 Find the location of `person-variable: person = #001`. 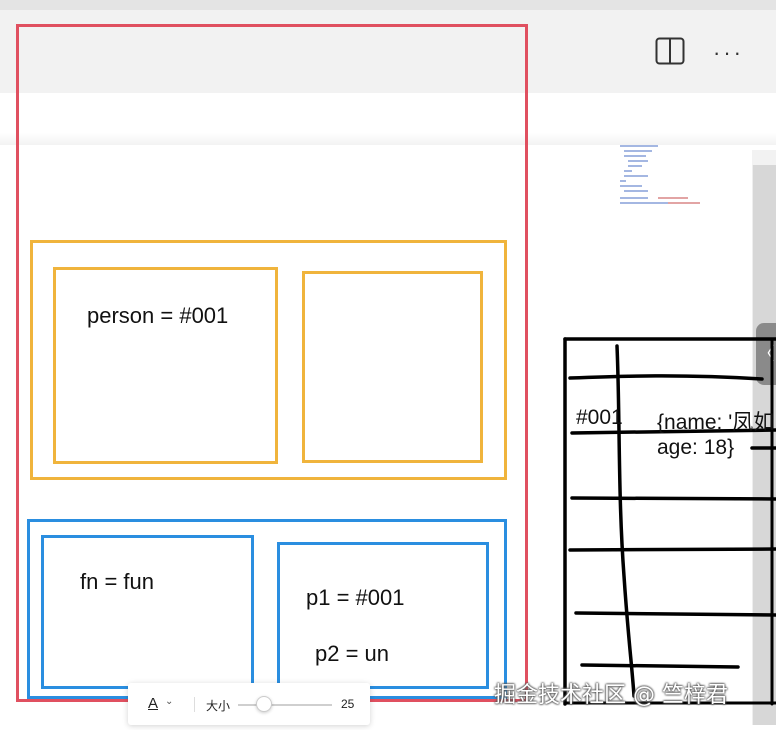

person-variable: person = #001 is located at coordinates (158, 315).